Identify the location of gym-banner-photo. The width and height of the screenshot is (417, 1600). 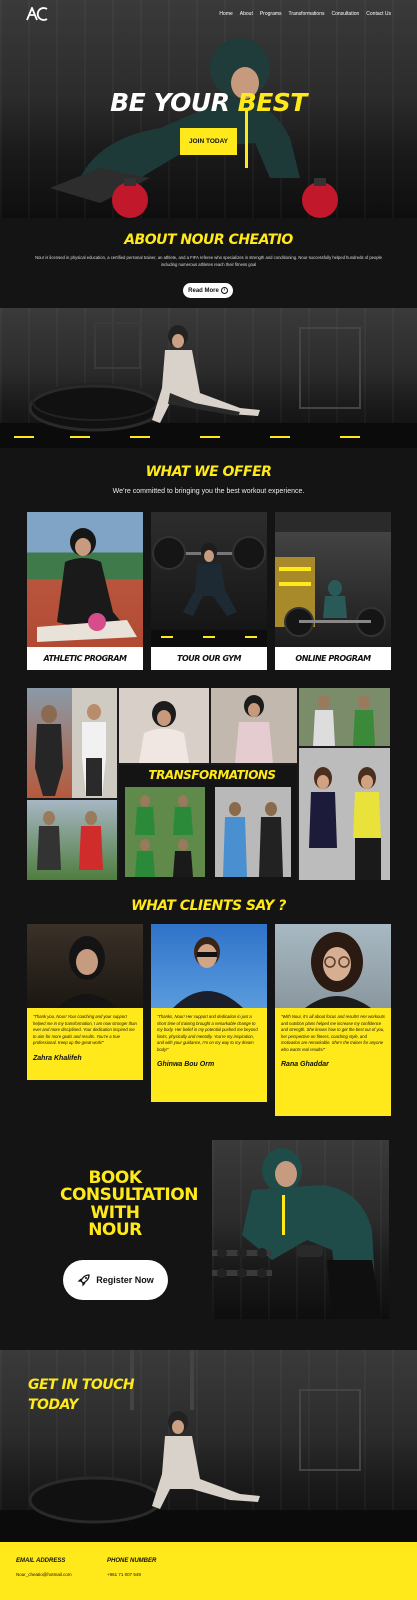
(208, 378).